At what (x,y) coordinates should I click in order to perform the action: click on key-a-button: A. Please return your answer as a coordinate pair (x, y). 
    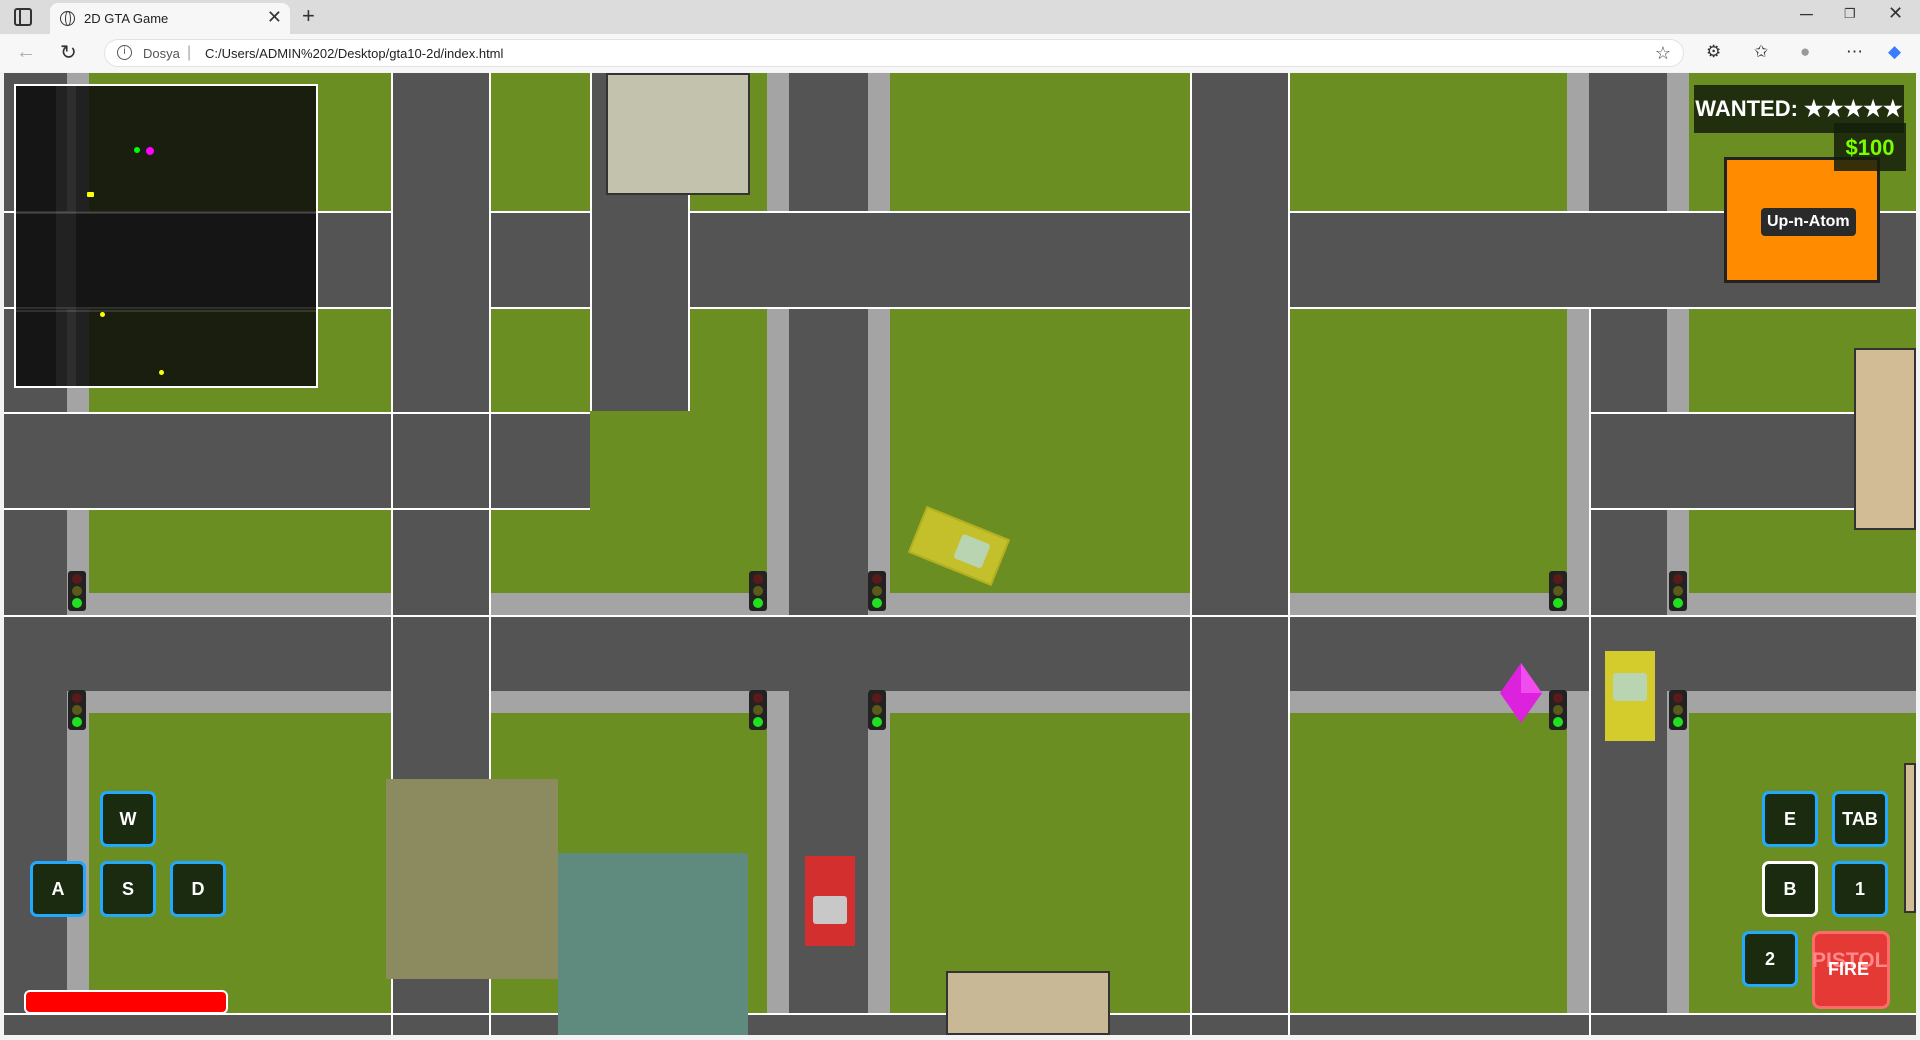
    Looking at the image, I should click on (58, 889).